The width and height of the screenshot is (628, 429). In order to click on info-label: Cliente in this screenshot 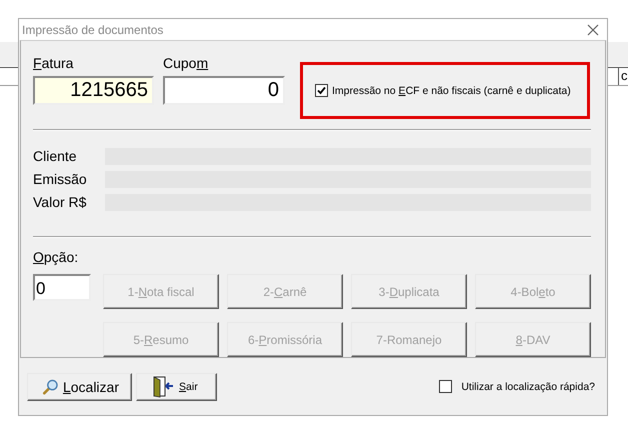, I will do `click(55, 157)`.